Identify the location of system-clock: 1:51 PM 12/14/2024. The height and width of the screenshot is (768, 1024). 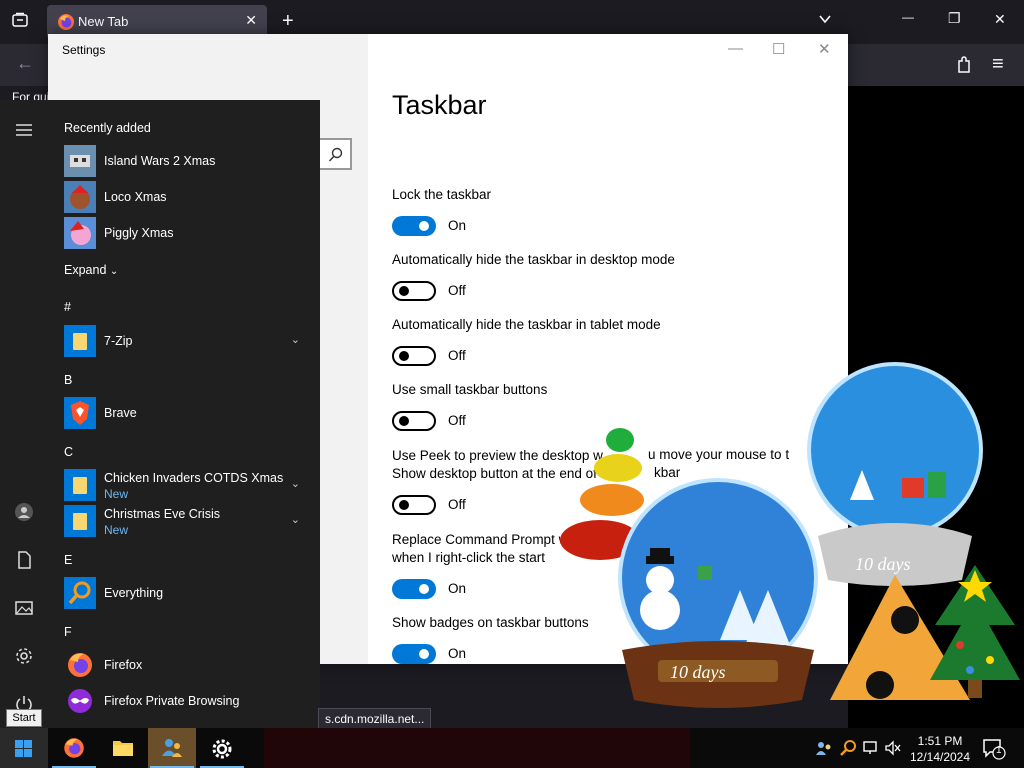
(940, 749).